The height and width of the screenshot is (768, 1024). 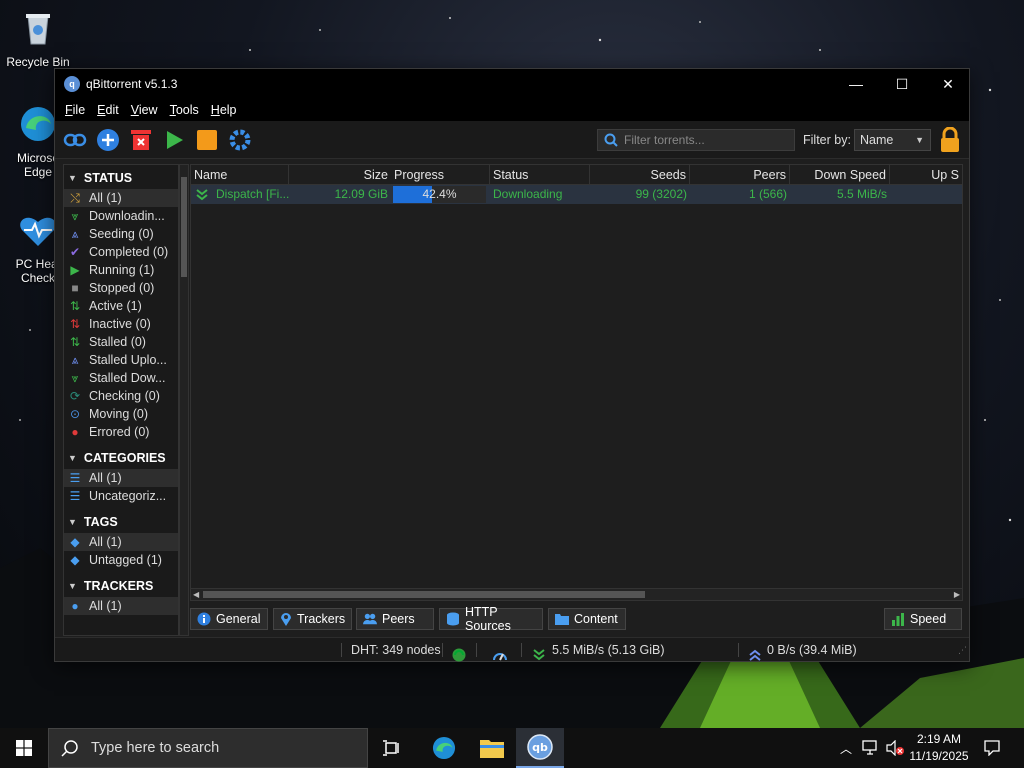 What do you see at coordinates (121, 458) in the screenshot?
I see `categories-section-header: ▼ CATEGORIES` at bounding box center [121, 458].